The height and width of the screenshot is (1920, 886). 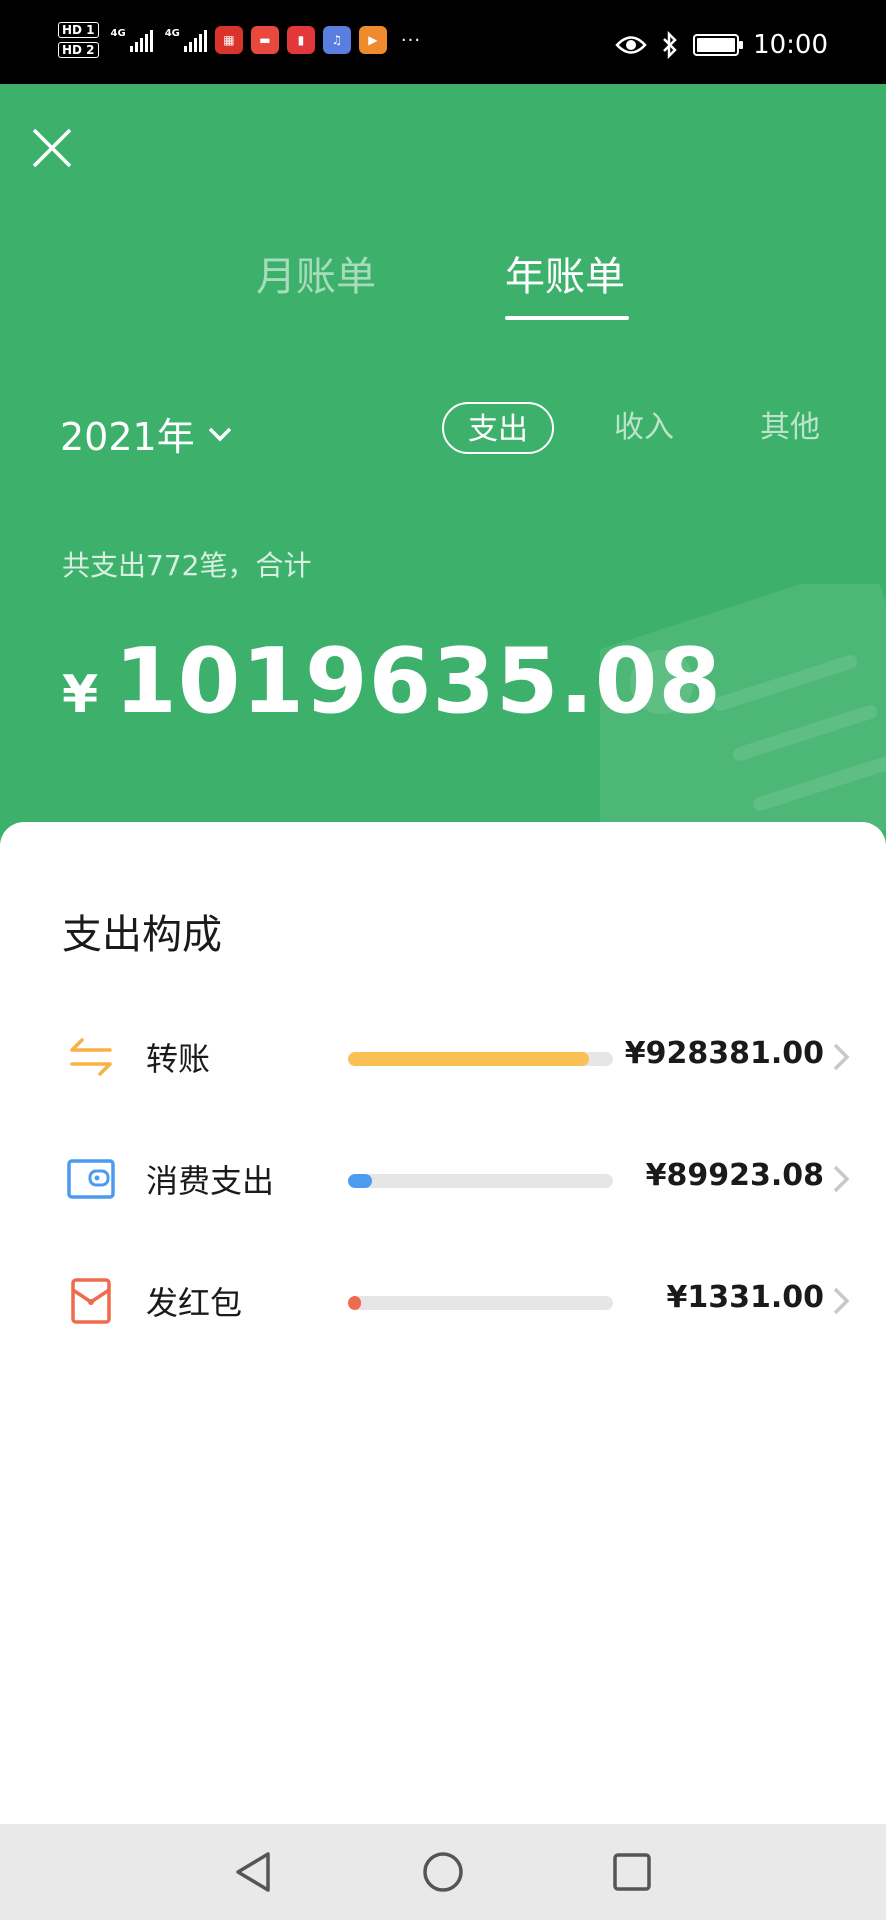 I want to click on composition-row-consumption: 消费支出 ¥89923.08, so click(x=443, y=1179).